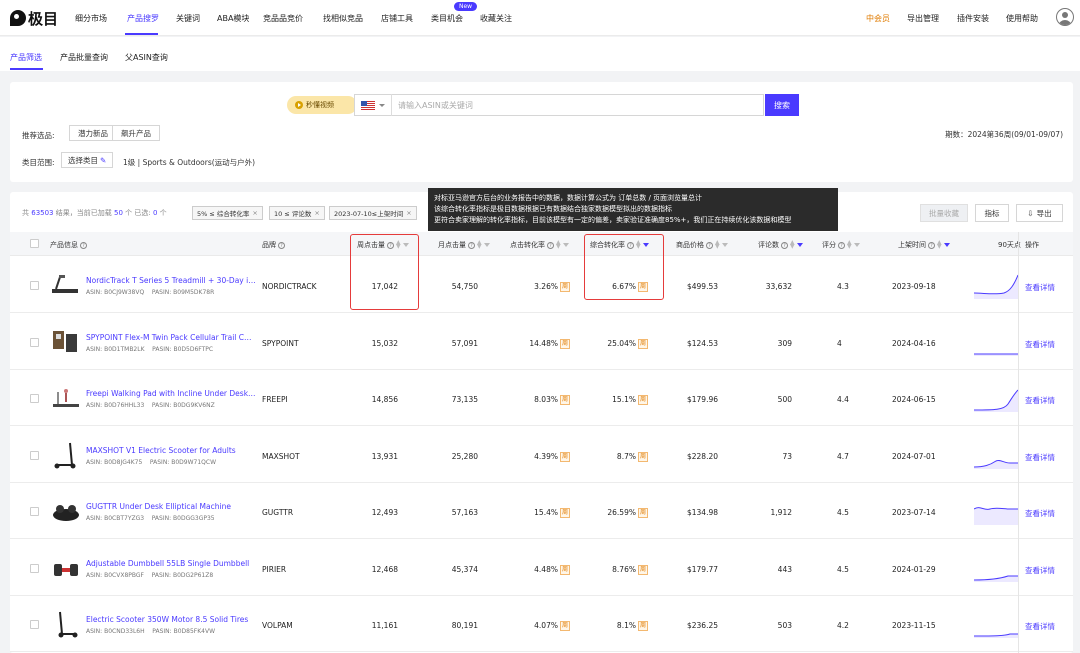  I want to click on chevron-down-icon, so click(382, 105).